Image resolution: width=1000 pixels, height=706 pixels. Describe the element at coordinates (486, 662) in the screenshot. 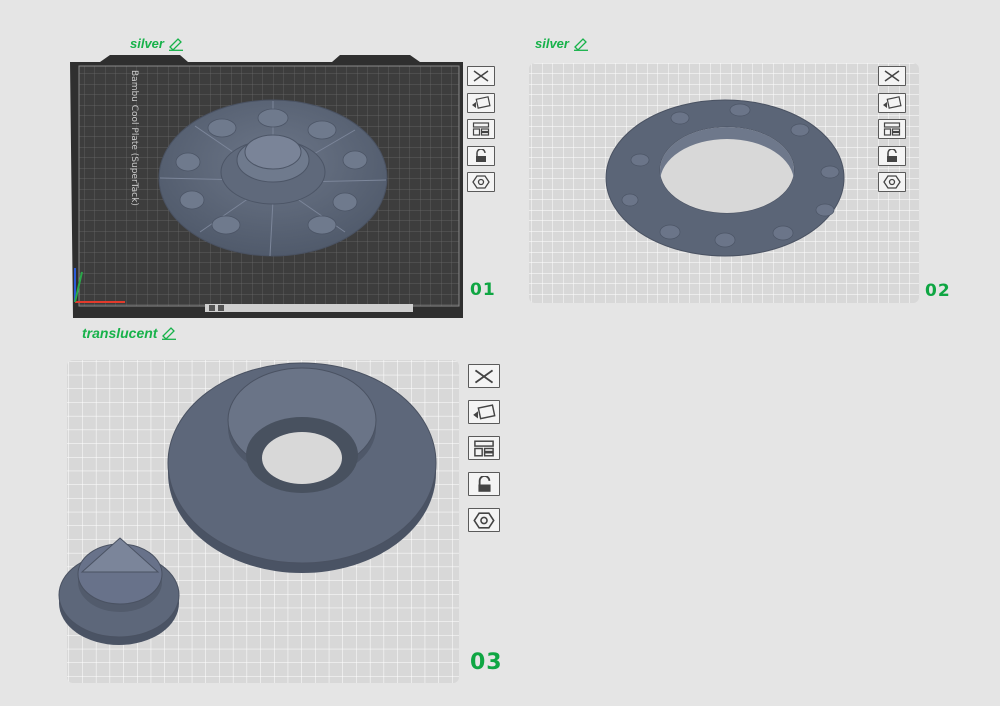

I see `plate-03-number: 03` at that location.